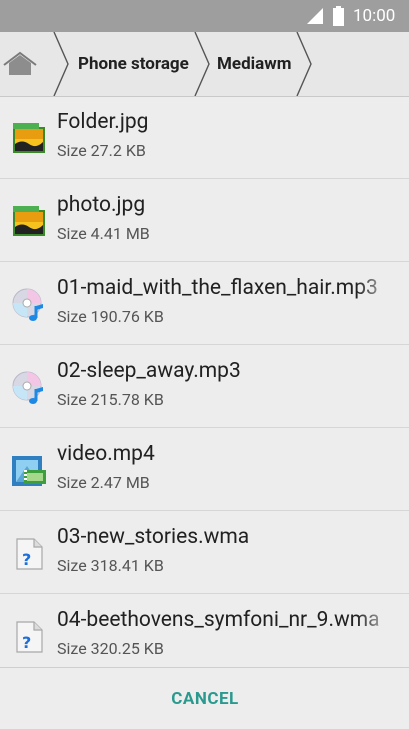 This screenshot has height=729, width=409. Describe the element at coordinates (103, 122) in the screenshot. I see `file-name: Folder.jpg` at that location.